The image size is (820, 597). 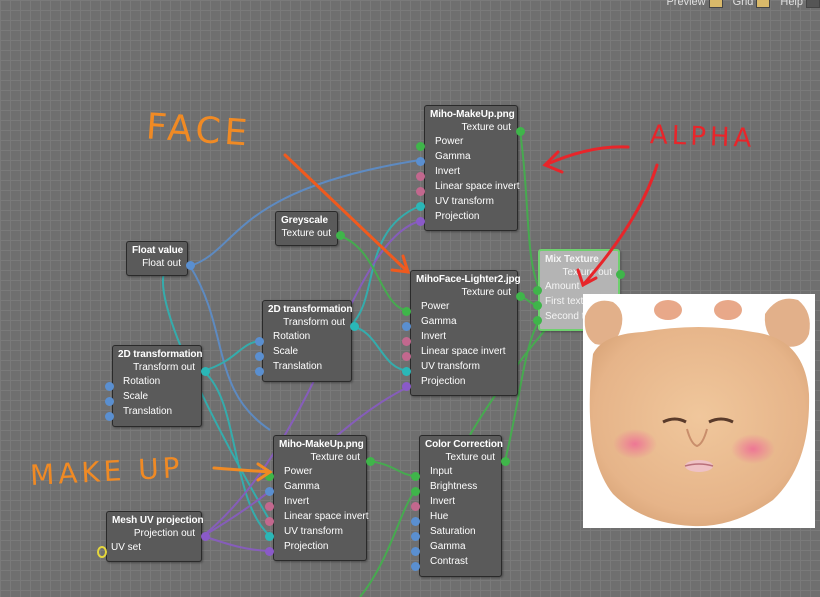 What do you see at coordinates (346, 213) in the screenshot?
I see `face-arrow` at bounding box center [346, 213].